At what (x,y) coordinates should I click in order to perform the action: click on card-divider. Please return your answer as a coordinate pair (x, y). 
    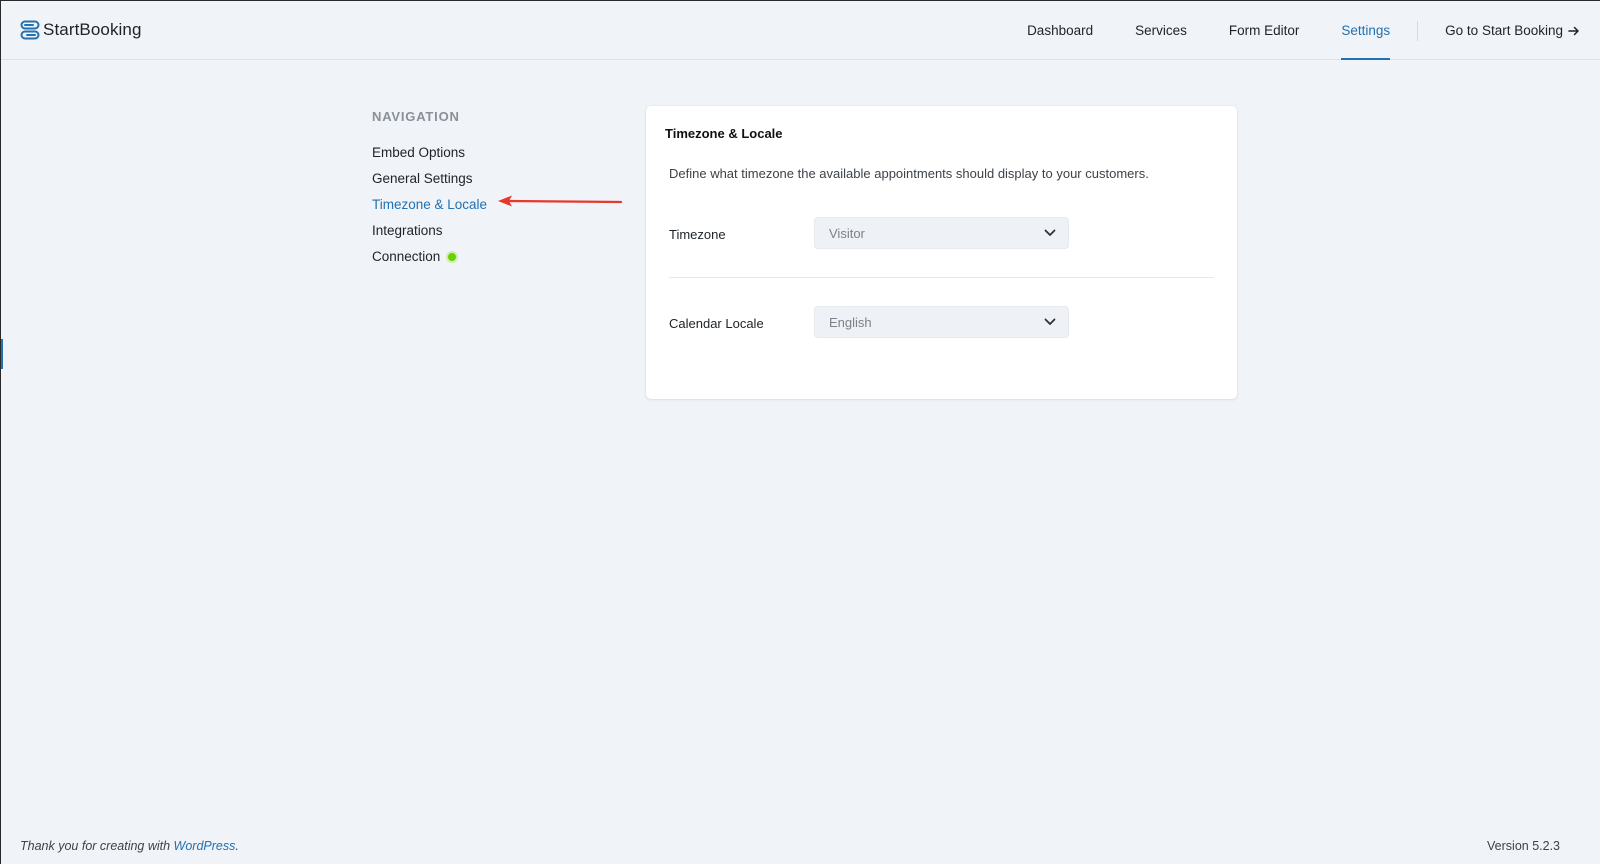
    Looking at the image, I should click on (941, 277).